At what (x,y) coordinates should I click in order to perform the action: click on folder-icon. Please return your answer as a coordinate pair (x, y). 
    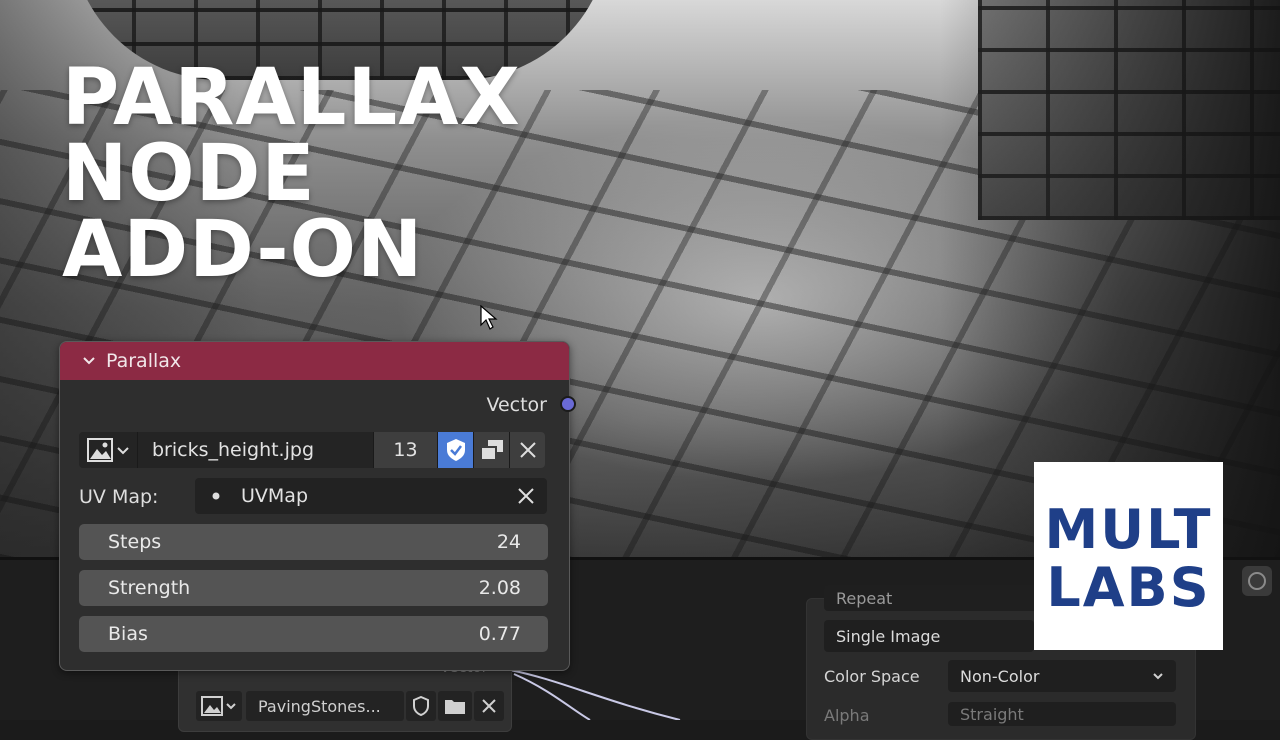
    Looking at the image, I should click on (455, 707).